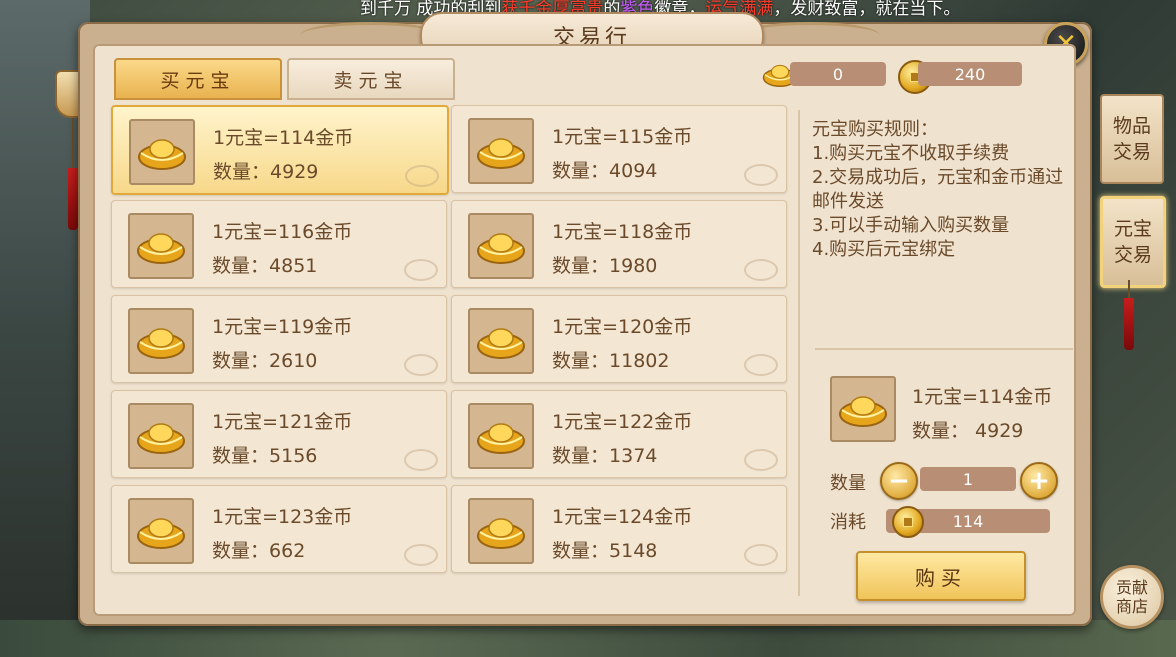 Image resolution: width=1176 pixels, height=657 pixels. I want to click on minus-icon: −, so click(899, 481).